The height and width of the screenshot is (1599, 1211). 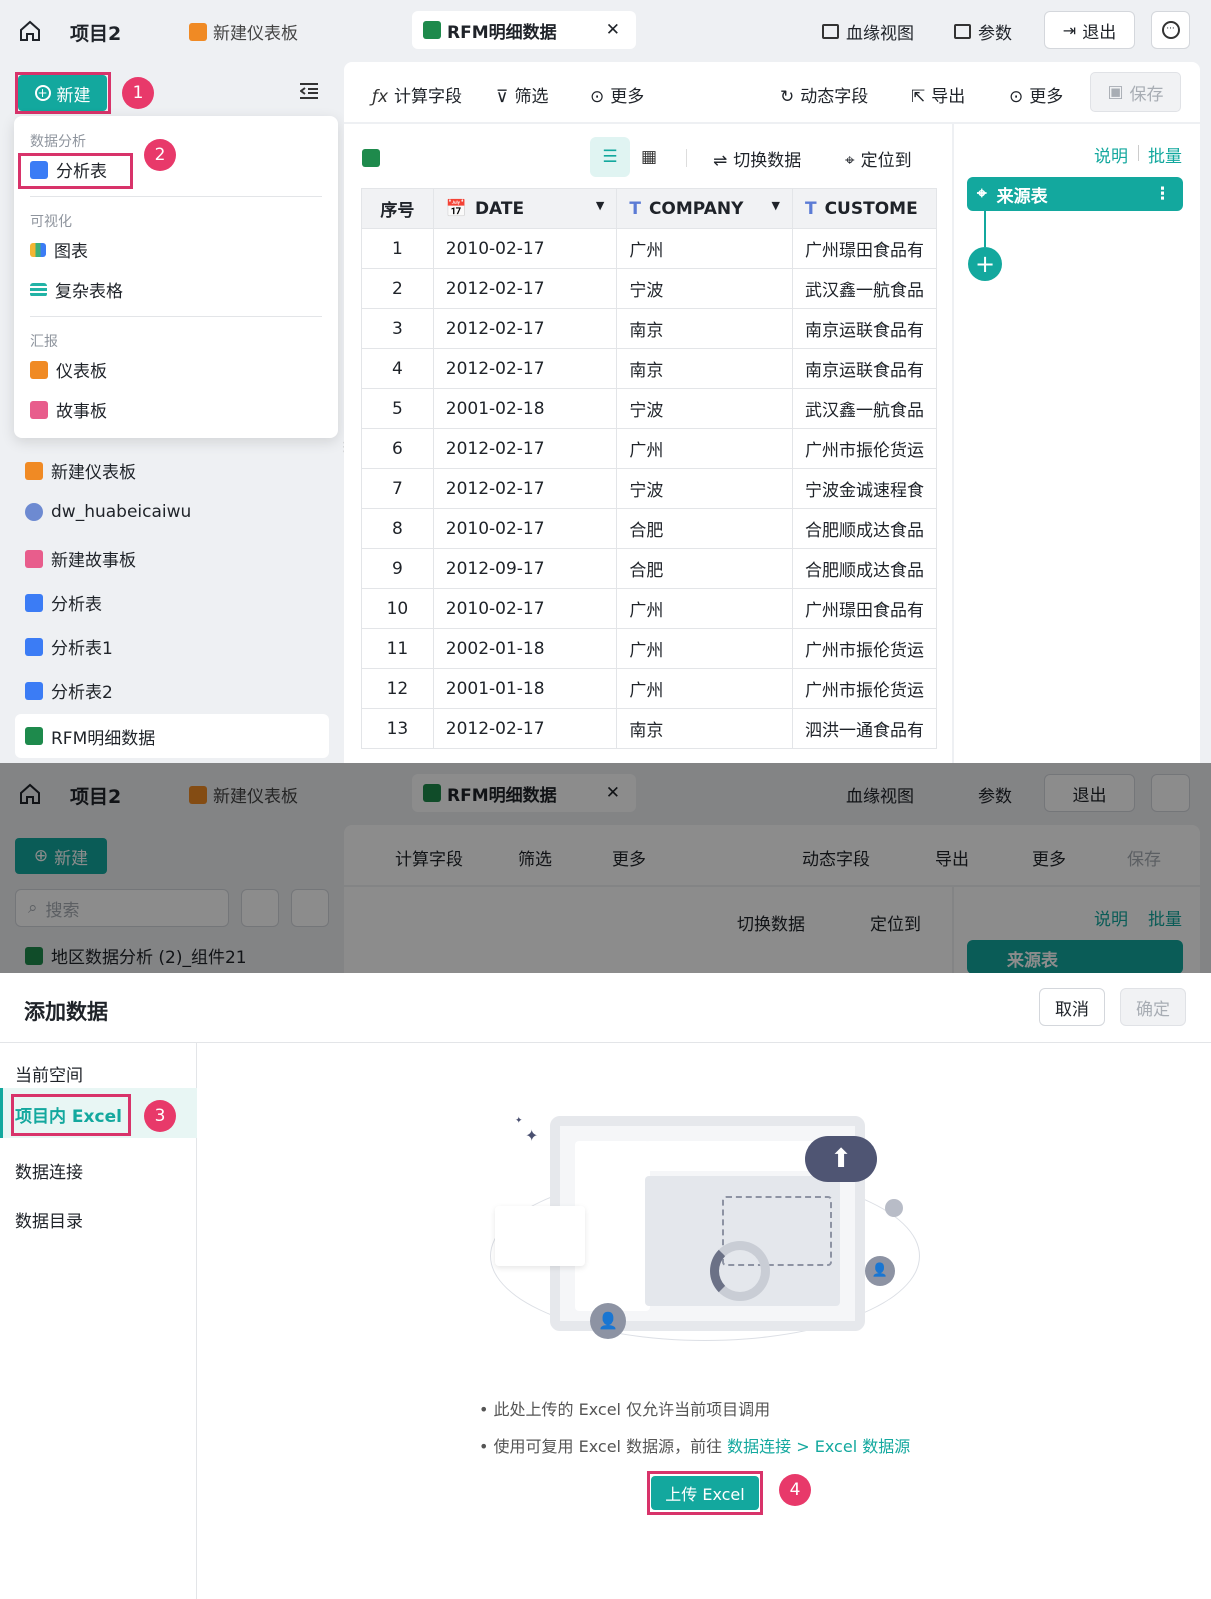 I want to click on table-row: 11 2002-01-18 广州 广州市振伦货运, so click(x=649, y=648).